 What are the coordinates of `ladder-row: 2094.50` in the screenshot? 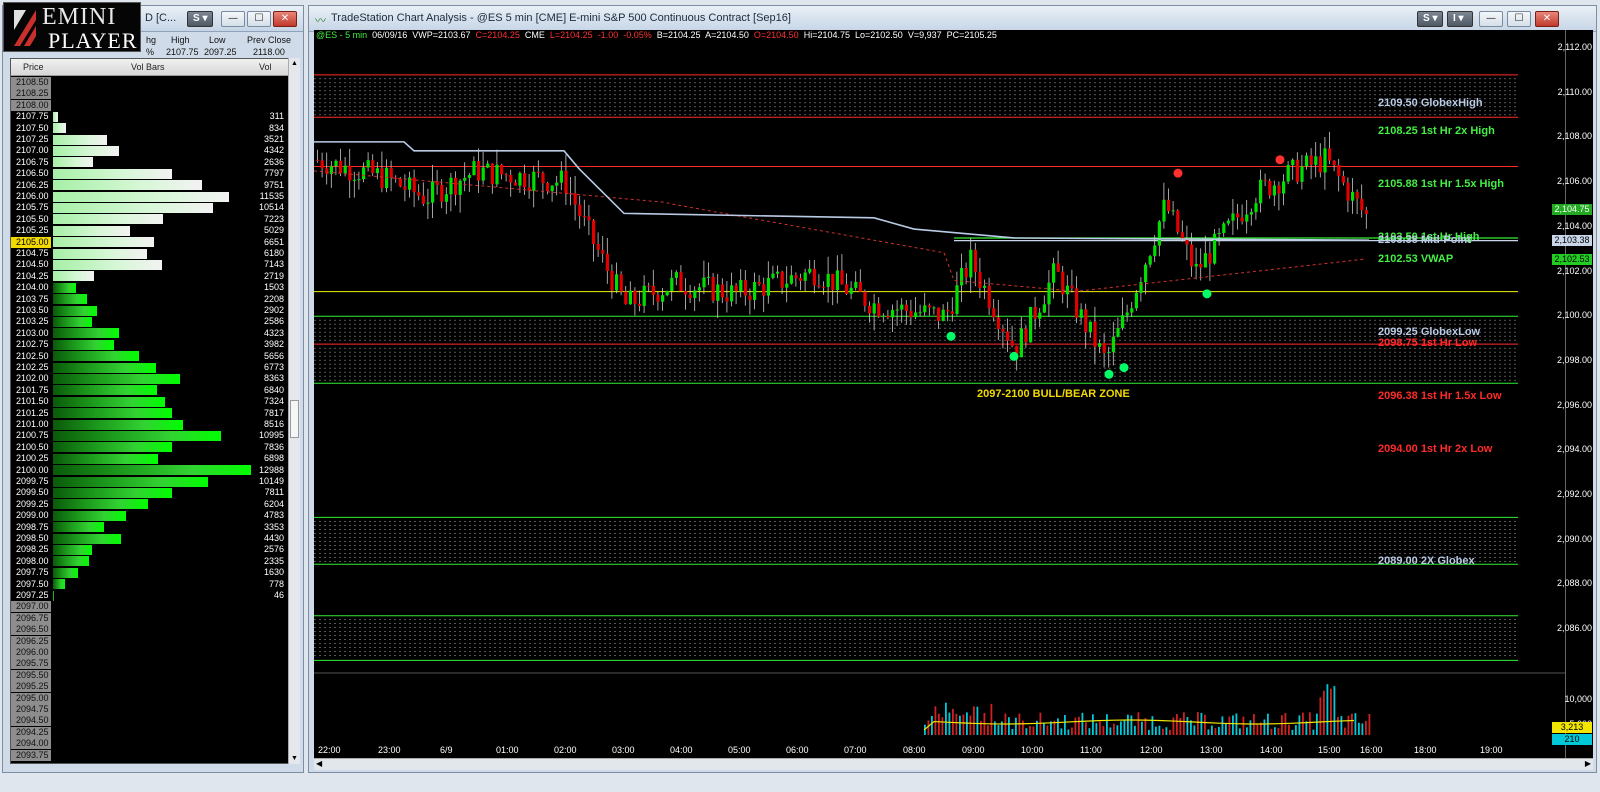 It's located at (154, 721).